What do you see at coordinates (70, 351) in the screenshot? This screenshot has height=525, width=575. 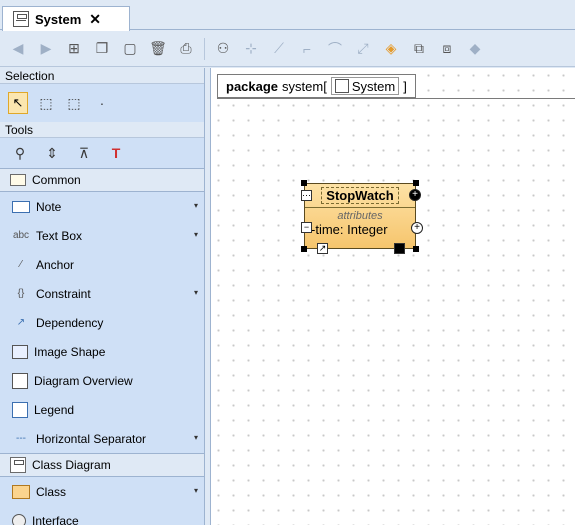 I see `item-label: Image Shape` at bounding box center [70, 351].